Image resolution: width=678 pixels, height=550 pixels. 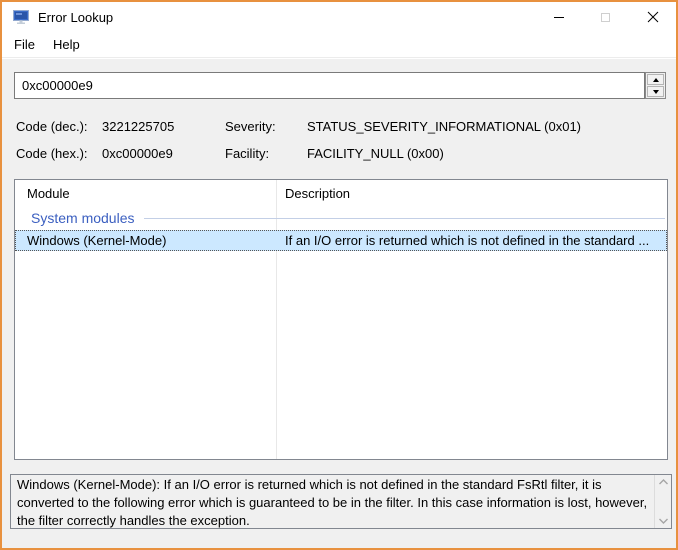 I want to click on result-module-cell: Windows (Kernel-Mode), so click(x=97, y=240).